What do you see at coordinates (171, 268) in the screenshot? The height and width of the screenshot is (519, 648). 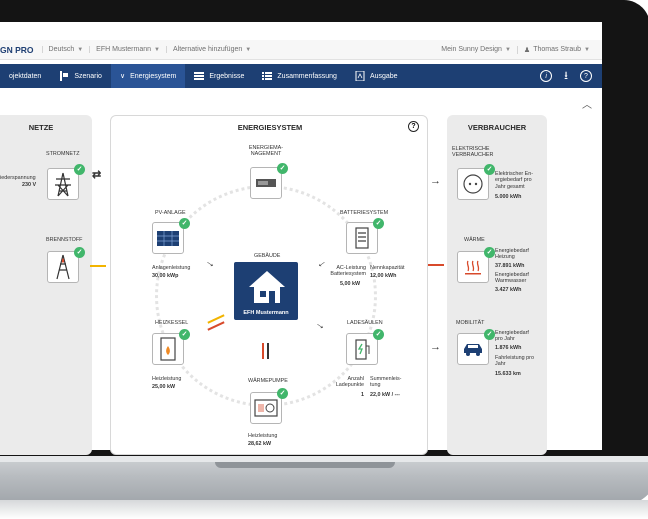 I see `pv-info: Anlagenleistung` at bounding box center [171, 268].